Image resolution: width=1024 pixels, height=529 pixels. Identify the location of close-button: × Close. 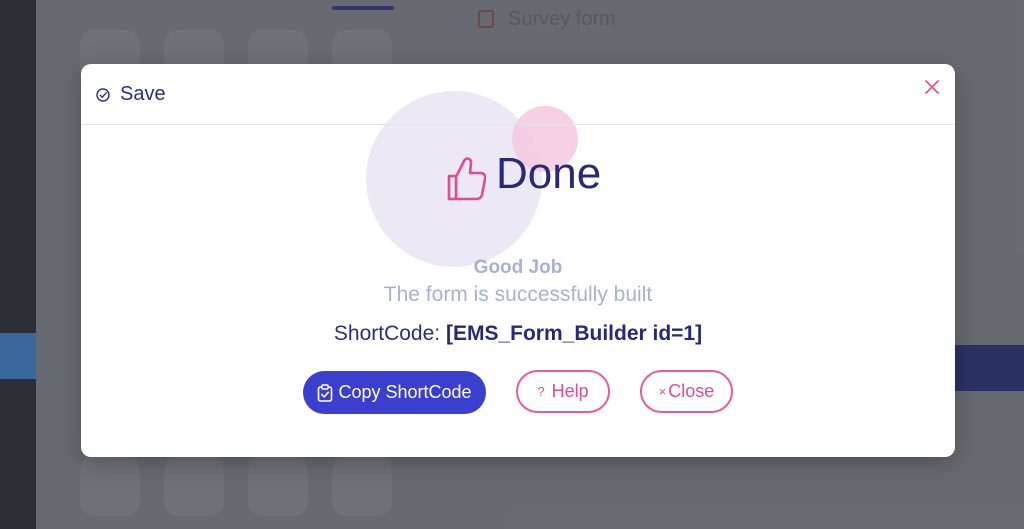
(686, 391).